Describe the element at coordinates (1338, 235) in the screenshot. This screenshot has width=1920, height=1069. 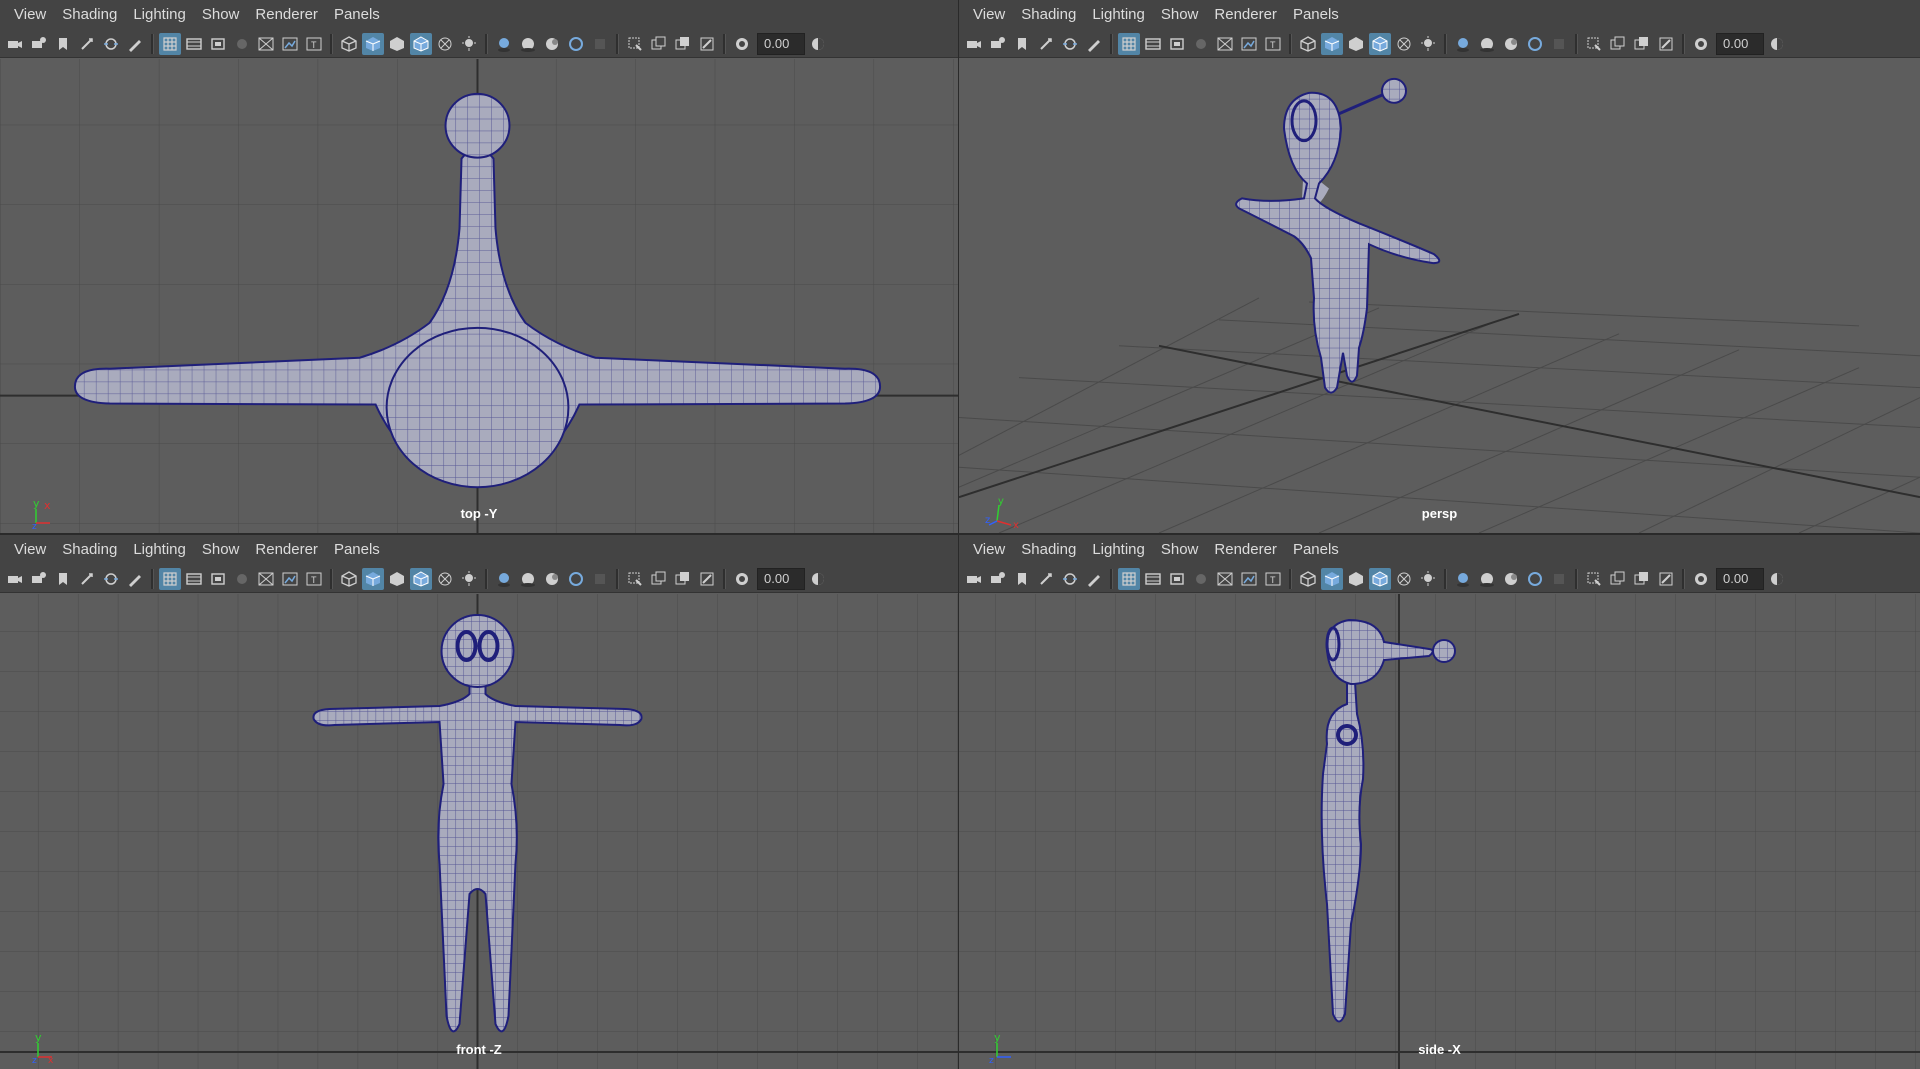
I see `mesh-persp` at that location.